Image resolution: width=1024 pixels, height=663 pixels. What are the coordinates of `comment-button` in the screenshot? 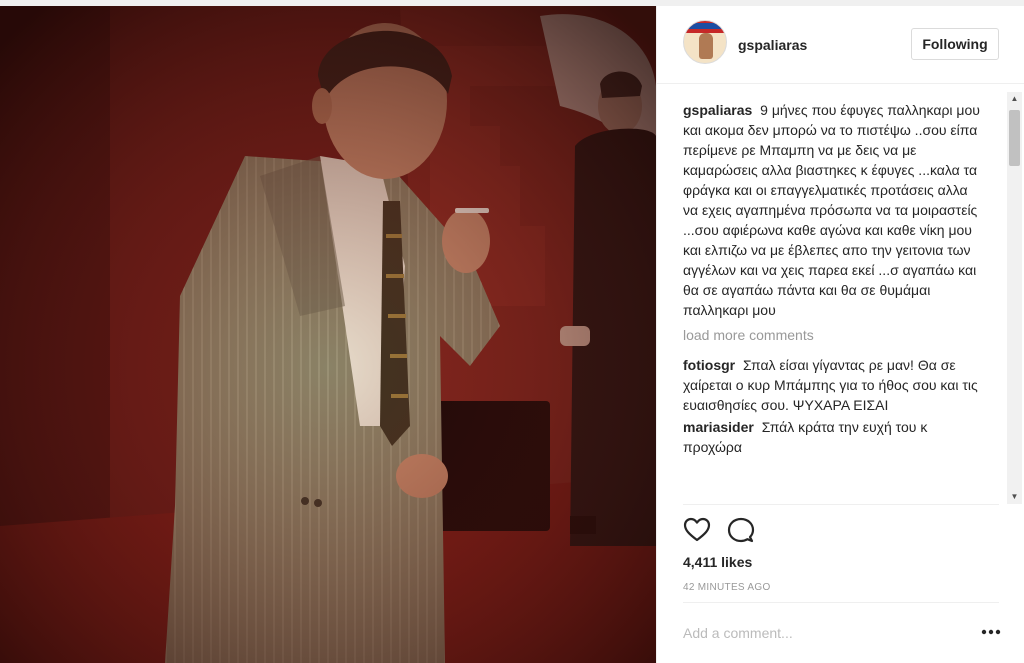 It's located at (741, 530).